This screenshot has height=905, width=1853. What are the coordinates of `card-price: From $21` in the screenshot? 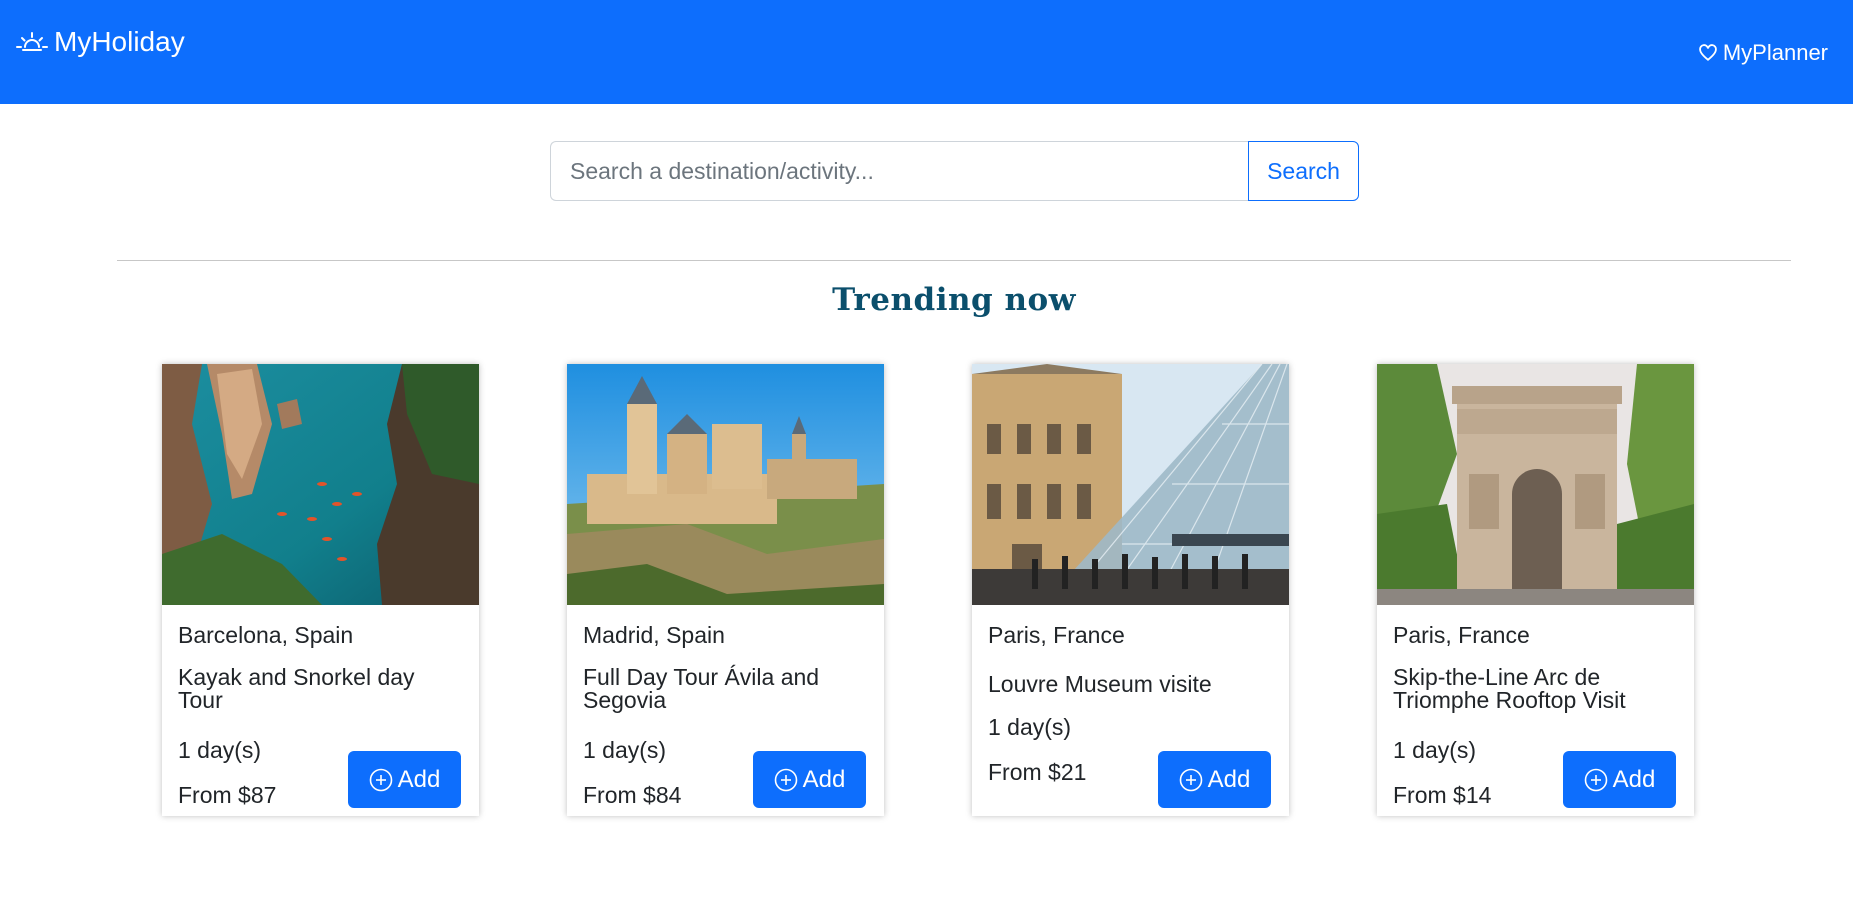 It's located at (1037, 772).